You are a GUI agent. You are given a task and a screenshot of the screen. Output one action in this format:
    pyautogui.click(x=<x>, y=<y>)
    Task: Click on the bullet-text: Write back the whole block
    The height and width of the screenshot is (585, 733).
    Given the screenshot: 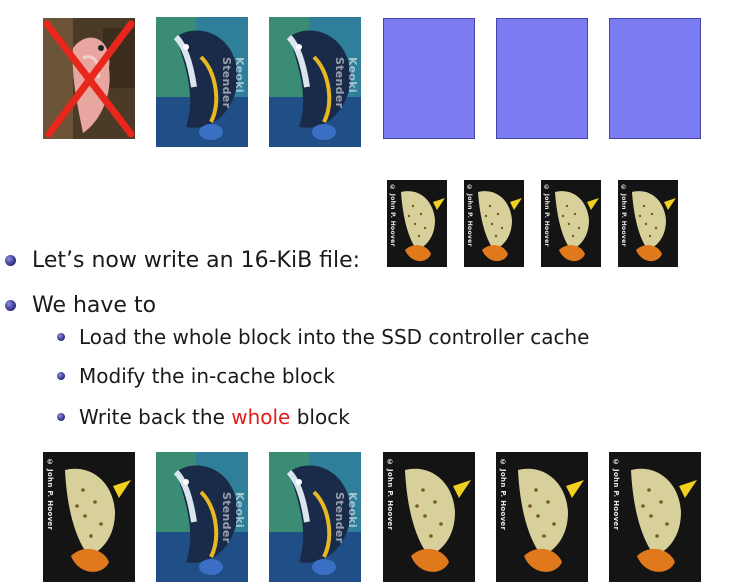 What is the action you would take?
    pyautogui.click(x=214, y=417)
    